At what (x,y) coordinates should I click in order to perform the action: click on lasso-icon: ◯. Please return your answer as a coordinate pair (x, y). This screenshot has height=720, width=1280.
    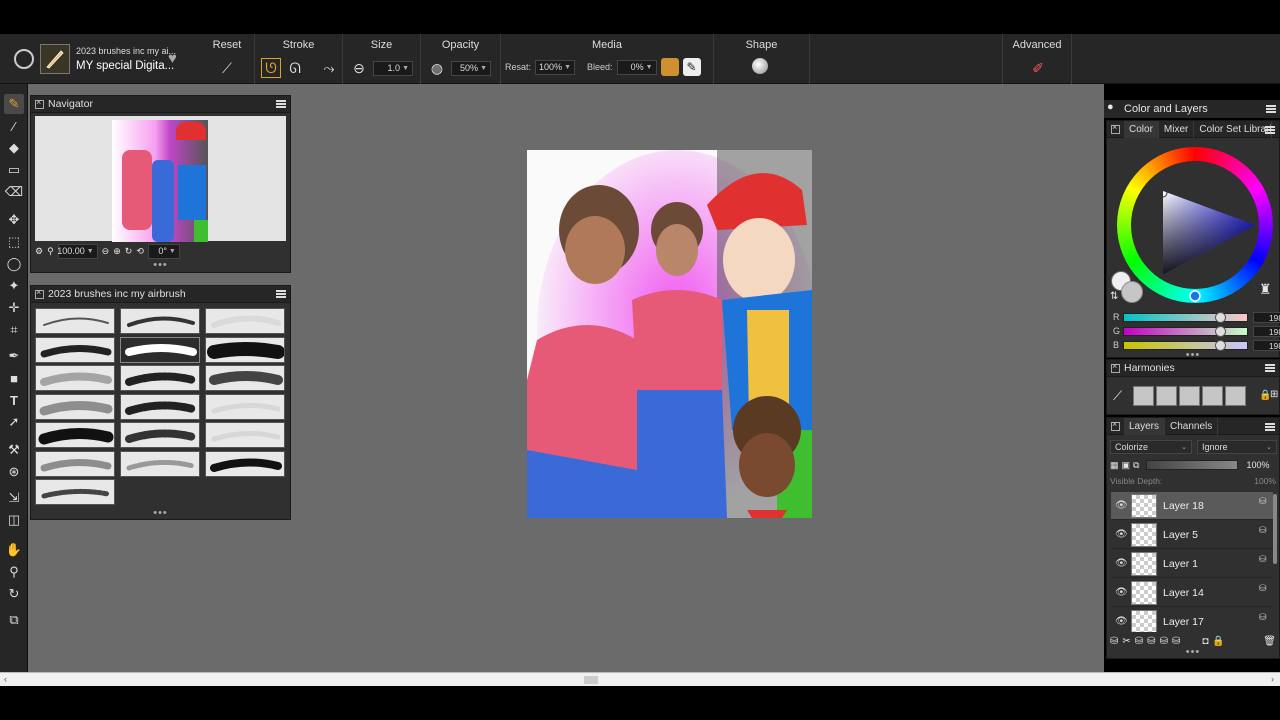
    Looking at the image, I should click on (14, 264).